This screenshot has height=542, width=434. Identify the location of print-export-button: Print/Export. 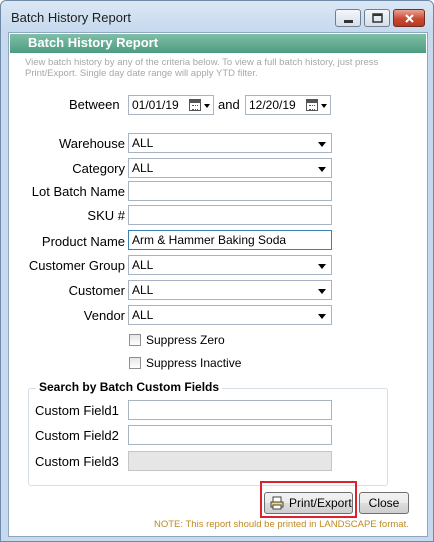
(308, 503).